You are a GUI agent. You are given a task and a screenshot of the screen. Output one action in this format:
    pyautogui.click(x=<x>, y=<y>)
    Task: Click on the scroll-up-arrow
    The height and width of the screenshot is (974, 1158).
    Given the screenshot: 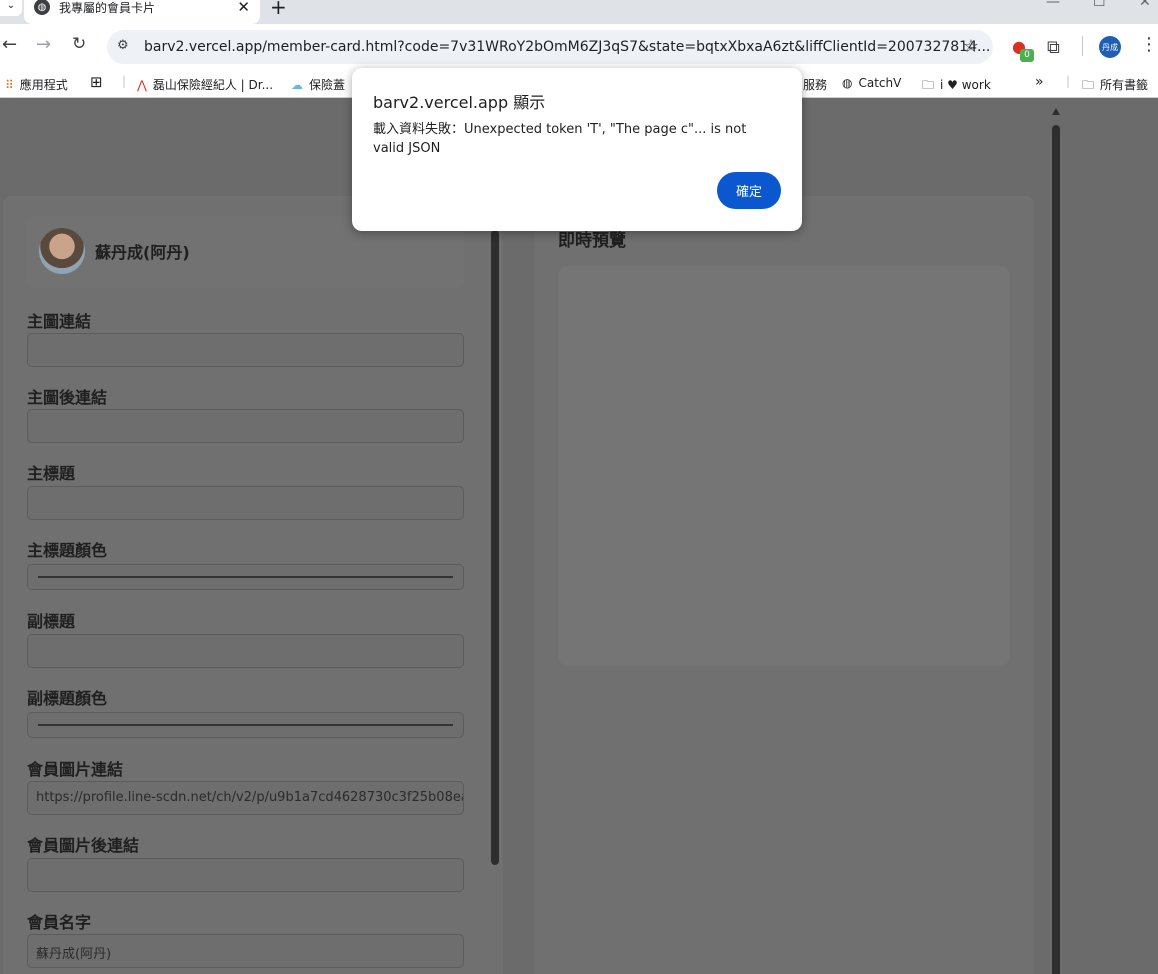 What is the action you would take?
    pyautogui.click(x=1056, y=111)
    